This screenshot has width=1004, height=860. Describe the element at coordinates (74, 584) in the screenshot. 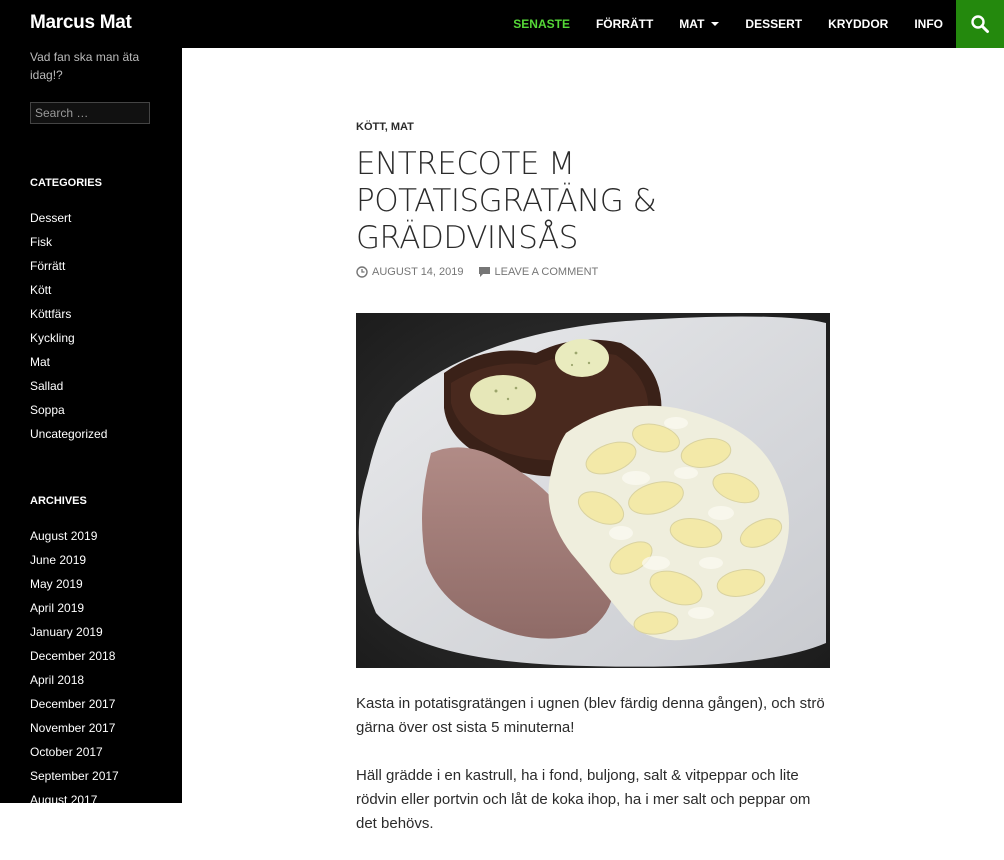

I see `archive-link: May 2019` at that location.